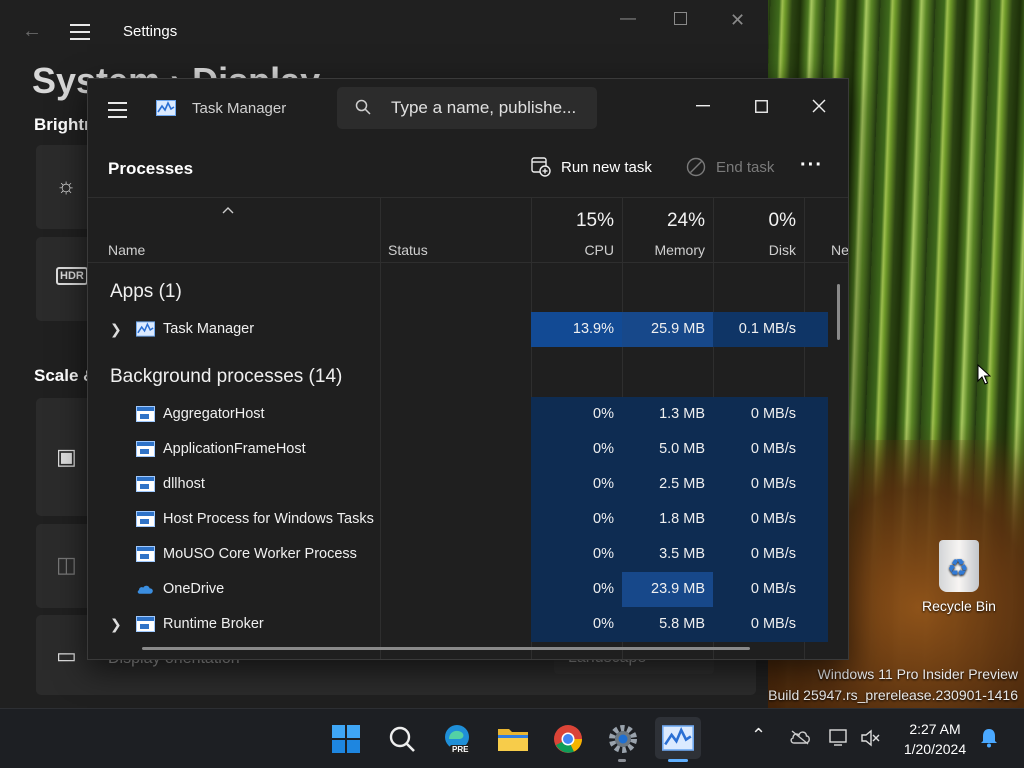  Describe the element at coordinates (209, 329) in the screenshot. I see `process-name: Task Manager` at that location.